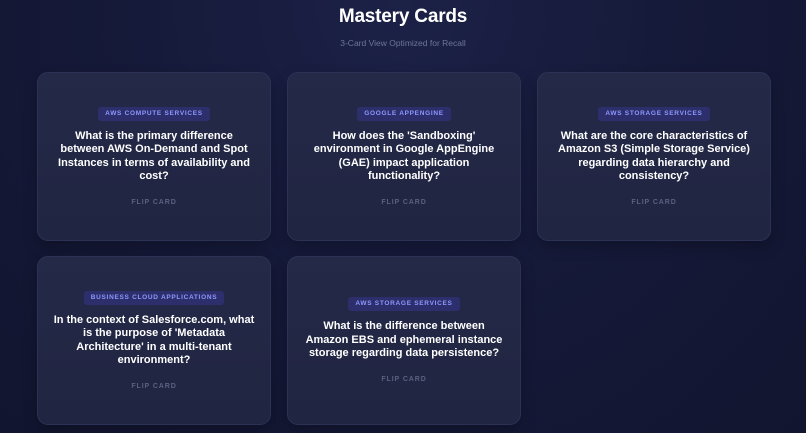  What do you see at coordinates (154, 113) in the screenshot?
I see `category-badge: AWS COMPUTE SERVICES` at bounding box center [154, 113].